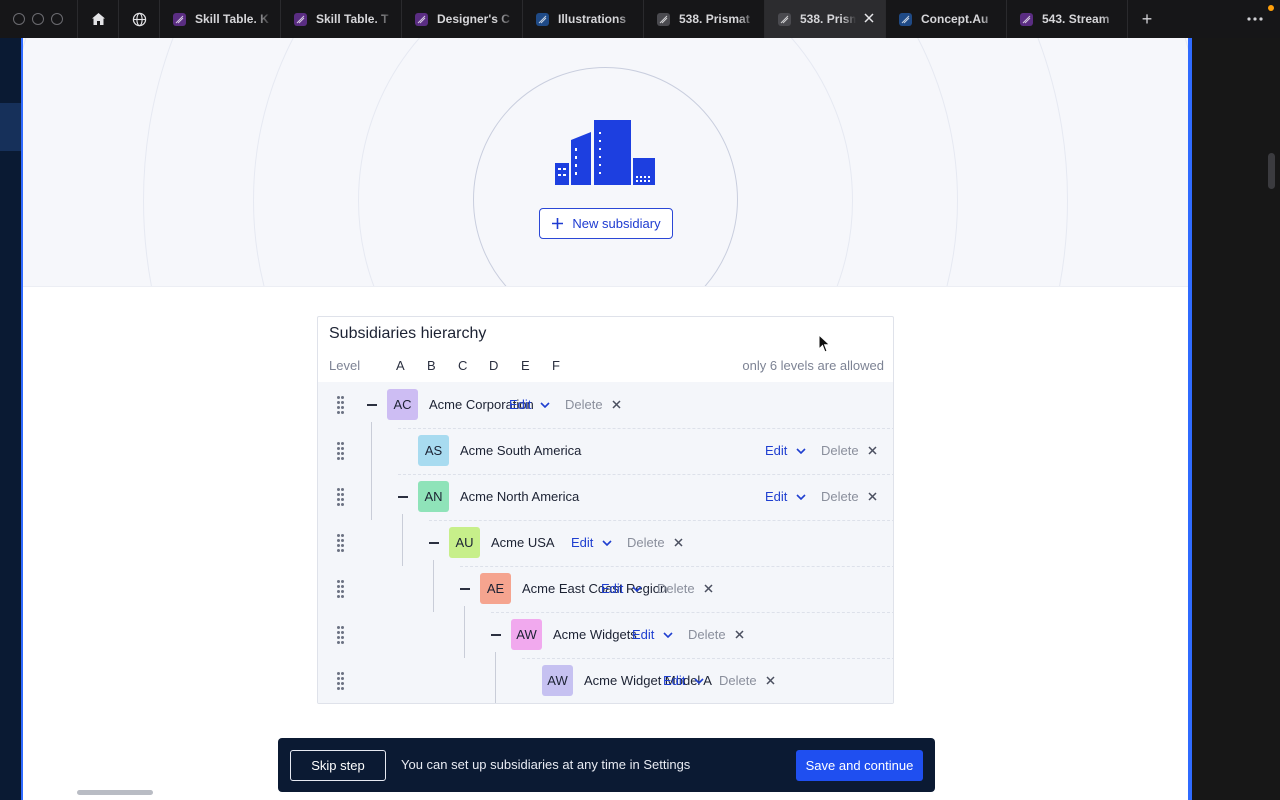  I want to click on more-options-icon, so click(1255, 21).